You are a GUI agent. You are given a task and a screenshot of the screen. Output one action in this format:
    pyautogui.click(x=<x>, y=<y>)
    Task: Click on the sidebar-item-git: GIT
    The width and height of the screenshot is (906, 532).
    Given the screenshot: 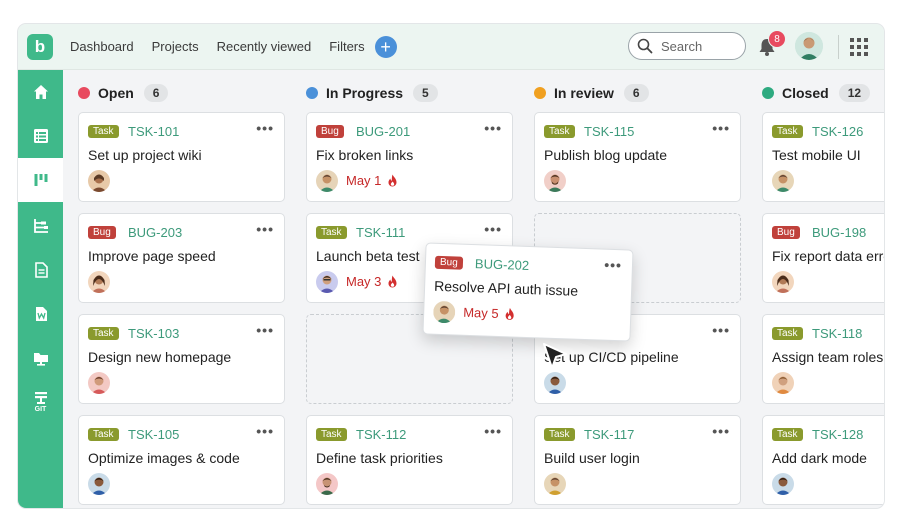 What is the action you would take?
    pyautogui.click(x=40, y=402)
    